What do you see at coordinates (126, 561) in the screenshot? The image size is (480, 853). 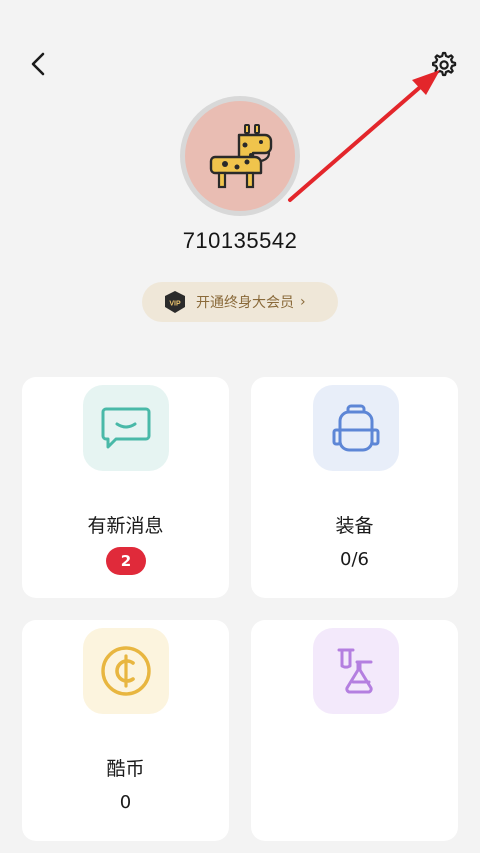 I see `unread-count-badge: 2` at bounding box center [126, 561].